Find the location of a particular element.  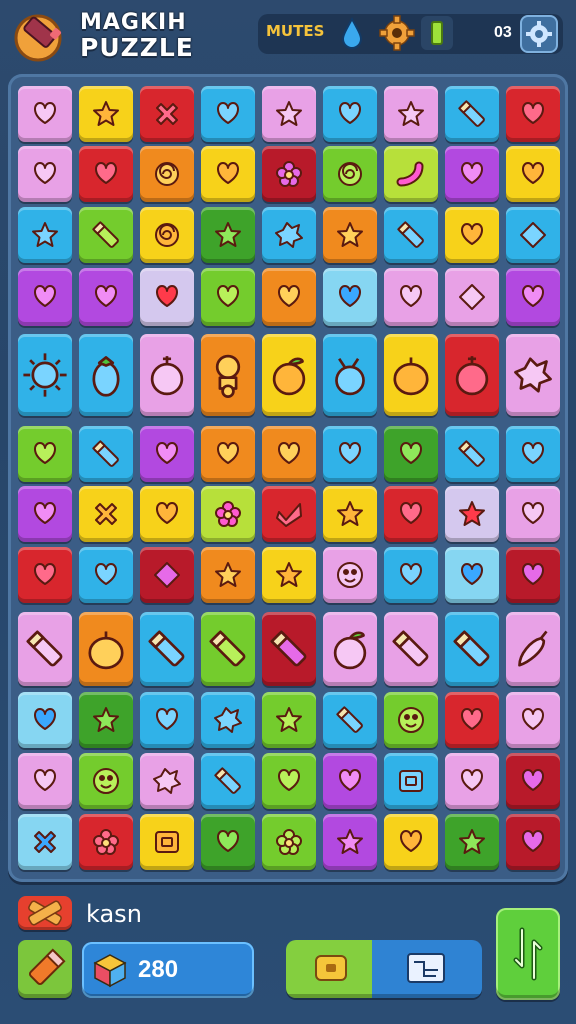

tile-check is located at coordinates (289, 514).